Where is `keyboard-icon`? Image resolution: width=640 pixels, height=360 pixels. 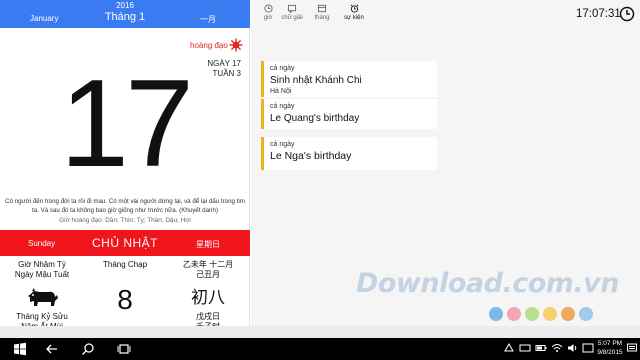
keyboard-icon is located at coordinates (525, 348).